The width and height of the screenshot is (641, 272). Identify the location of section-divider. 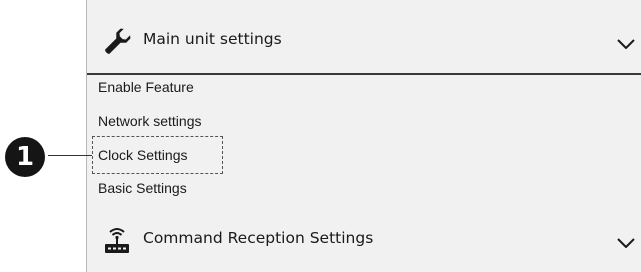
(364, 74).